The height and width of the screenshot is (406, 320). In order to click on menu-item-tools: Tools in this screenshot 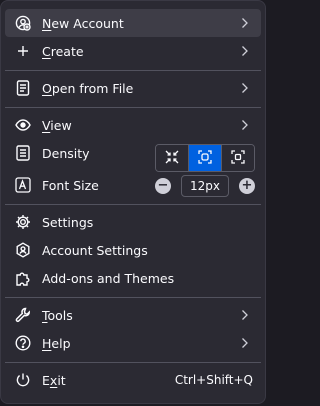, I will do `click(133, 315)`.